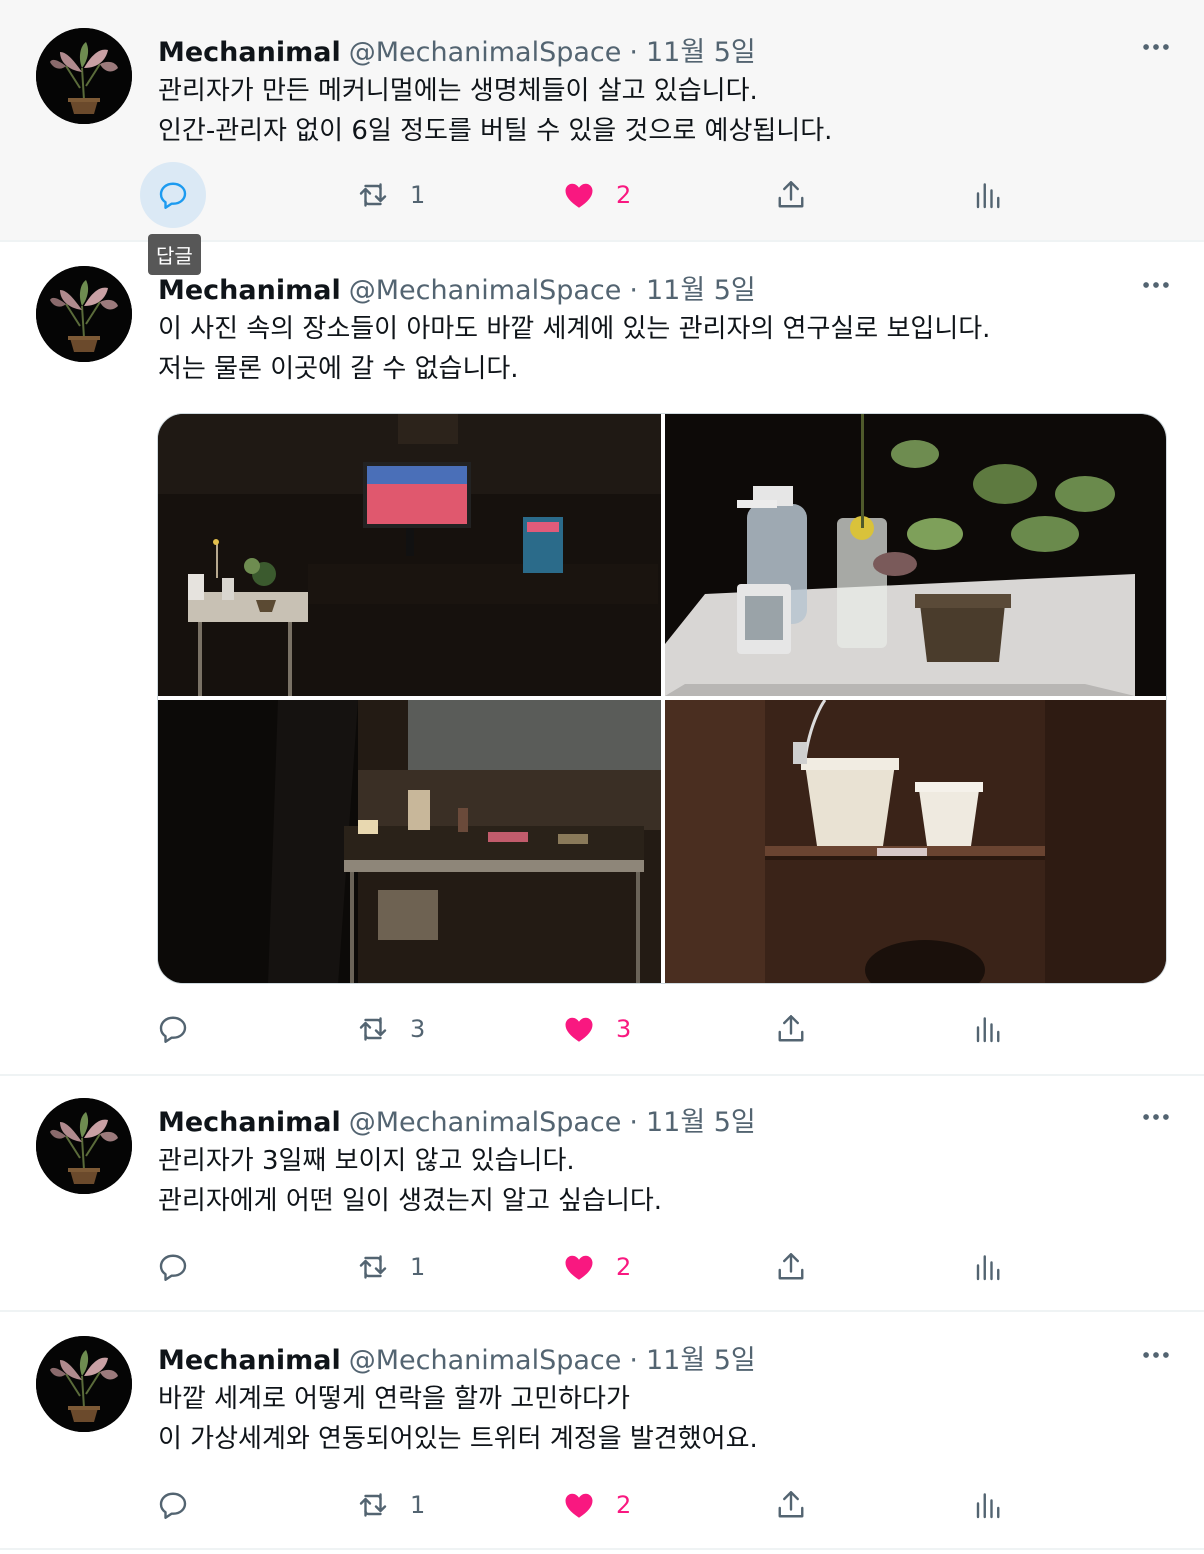 The width and height of the screenshot is (1204, 1554). Describe the element at coordinates (366, 1161) in the screenshot. I see `tweet-text-line: 관리자가 3일째 보이지 않고 있습니다.` at that location.